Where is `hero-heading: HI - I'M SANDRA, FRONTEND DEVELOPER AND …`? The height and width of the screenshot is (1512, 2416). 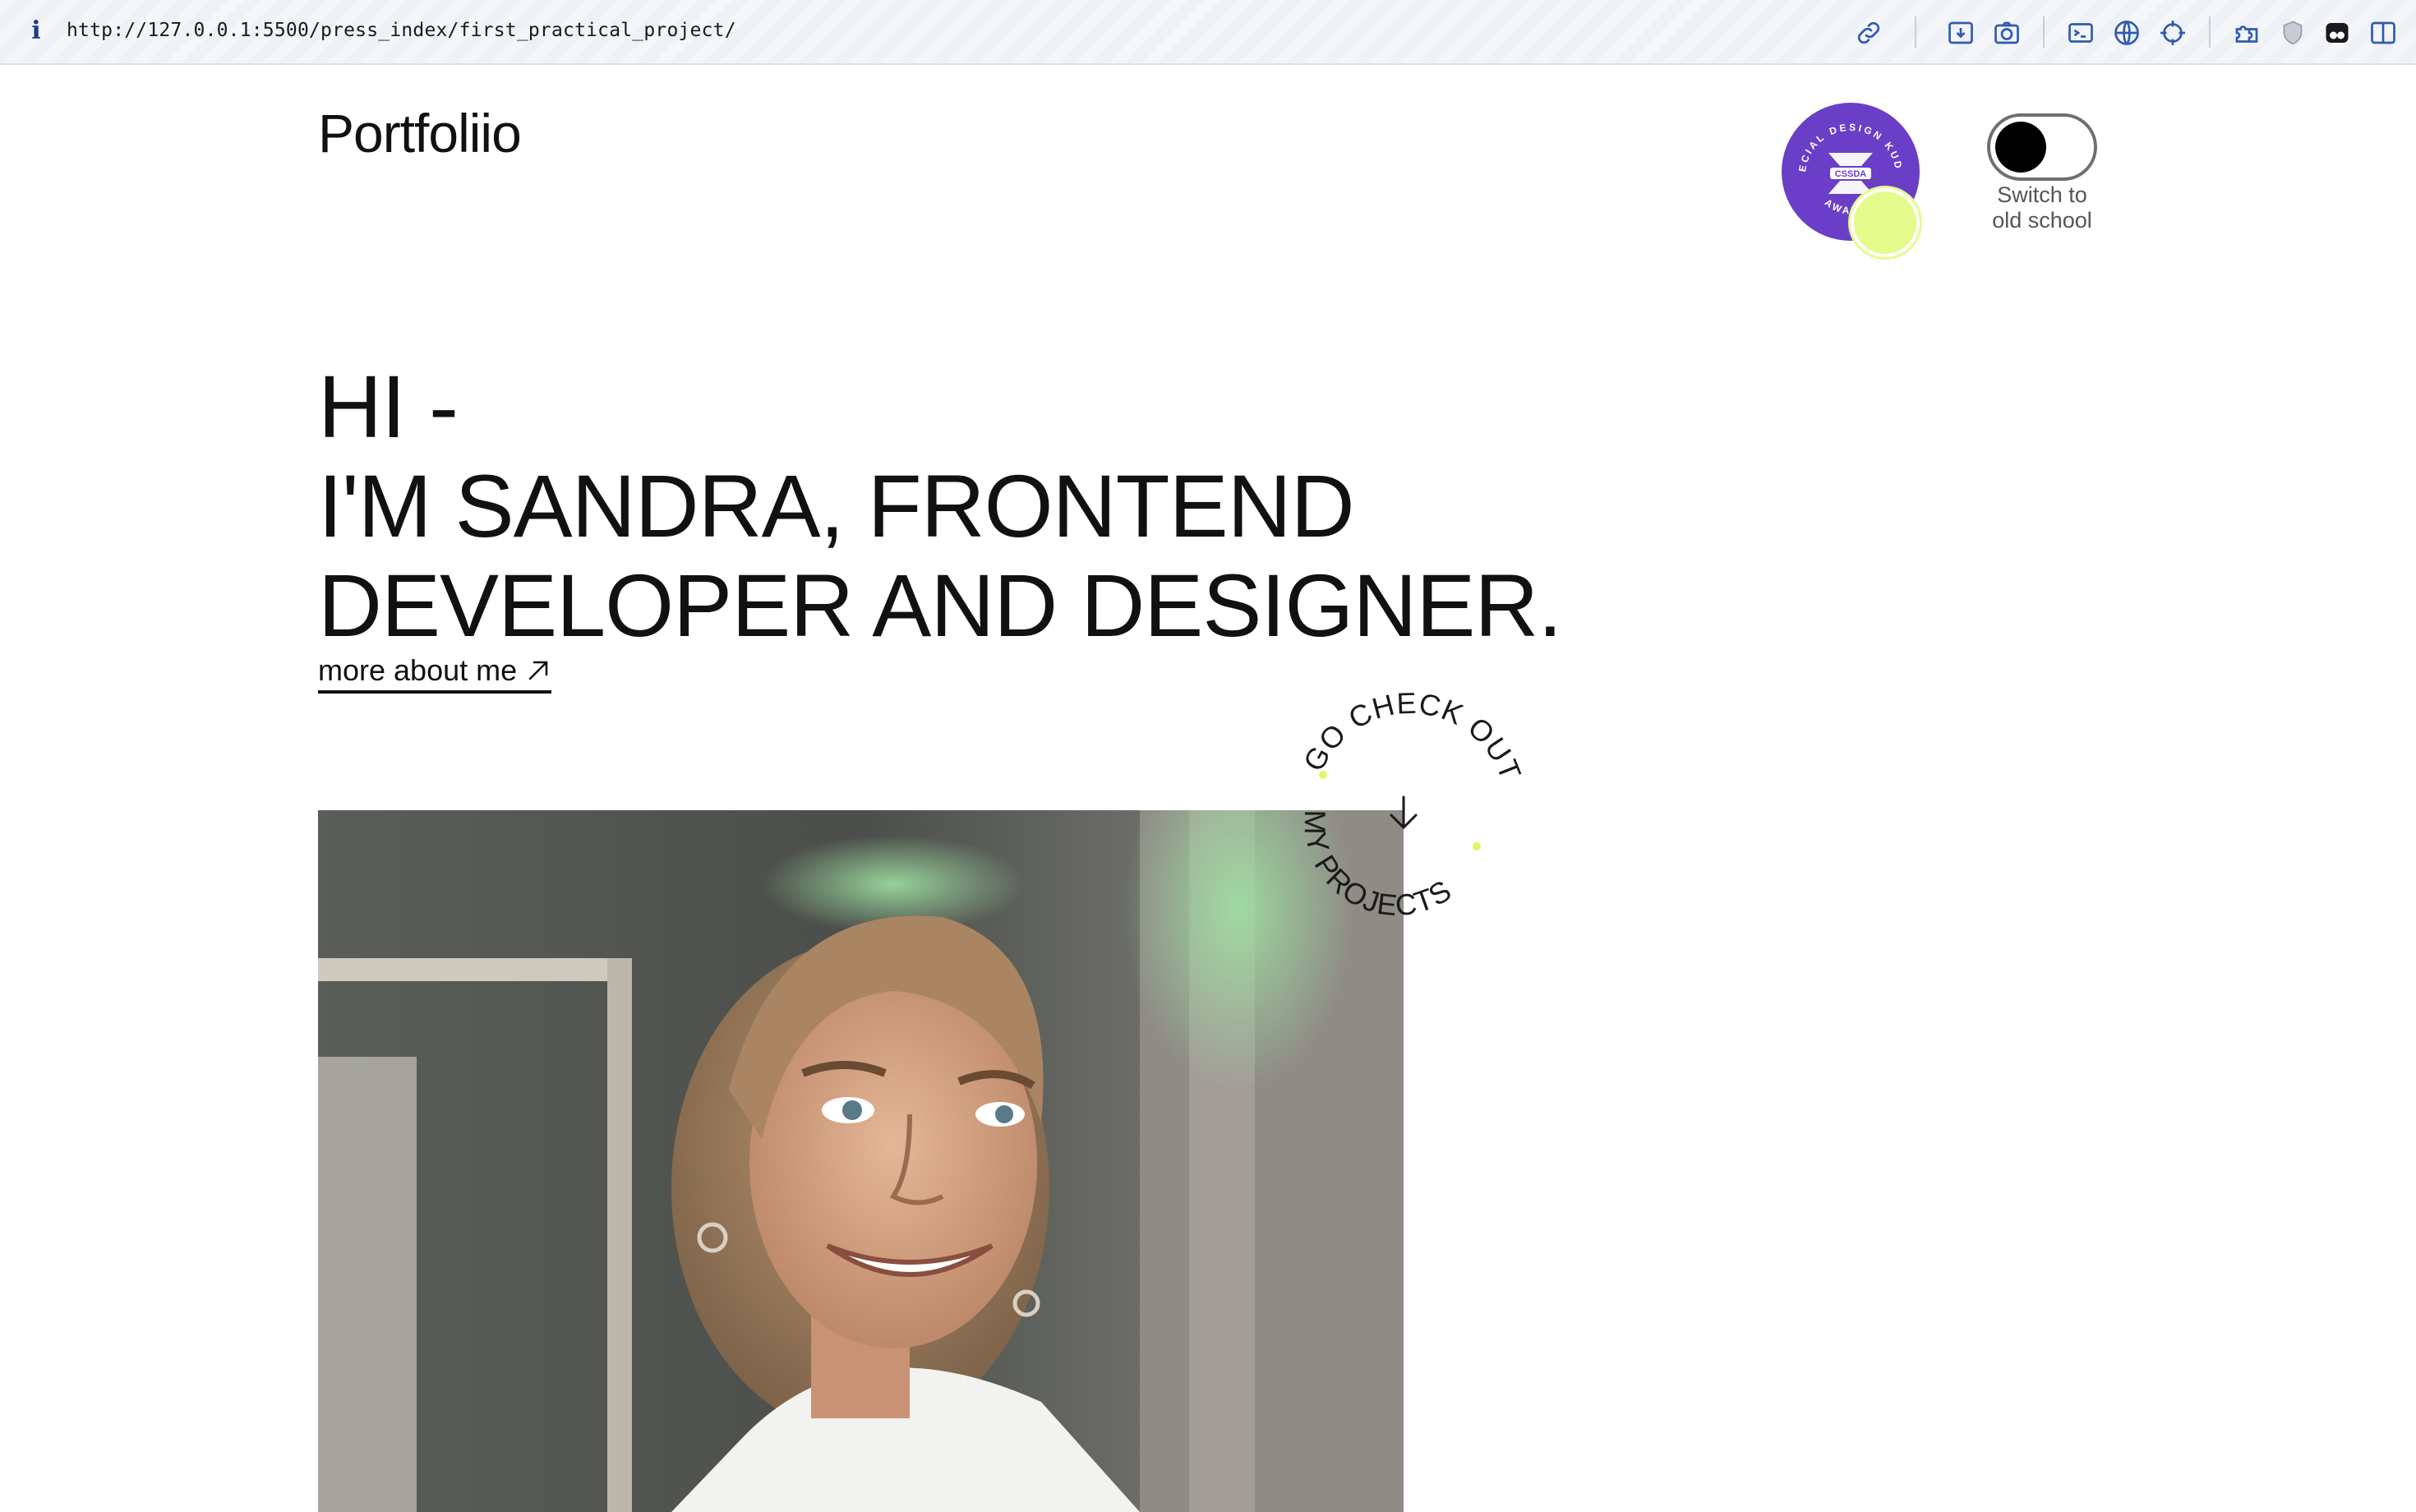
hero-heading: HI - I'M SANDRA, FRONTEND DEVELOPER AND … is located at coordinates (940, 506).